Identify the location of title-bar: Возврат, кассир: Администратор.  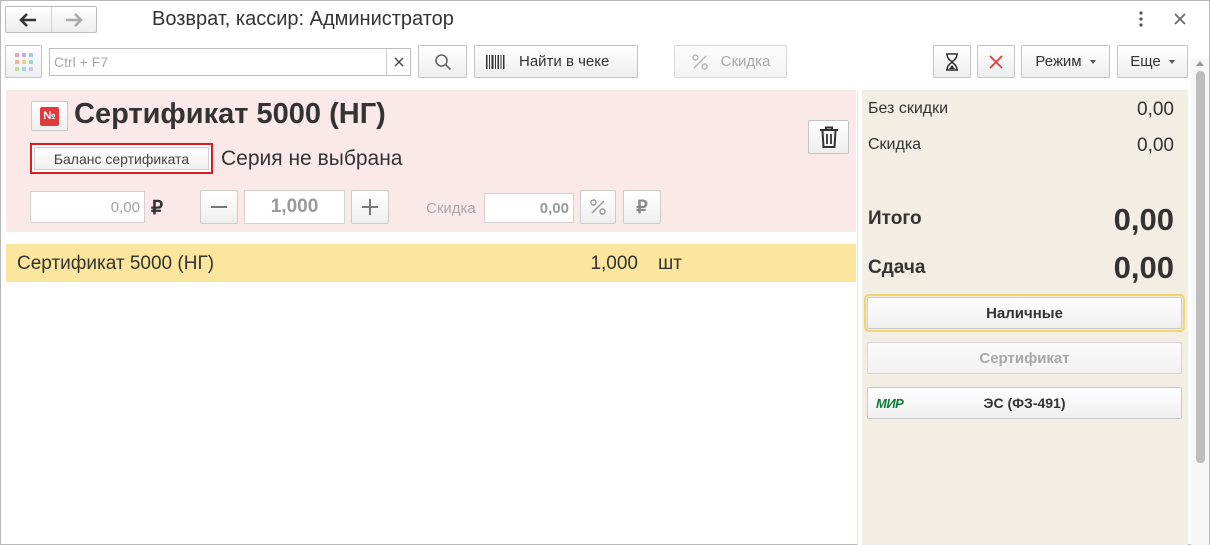
(605, 20).